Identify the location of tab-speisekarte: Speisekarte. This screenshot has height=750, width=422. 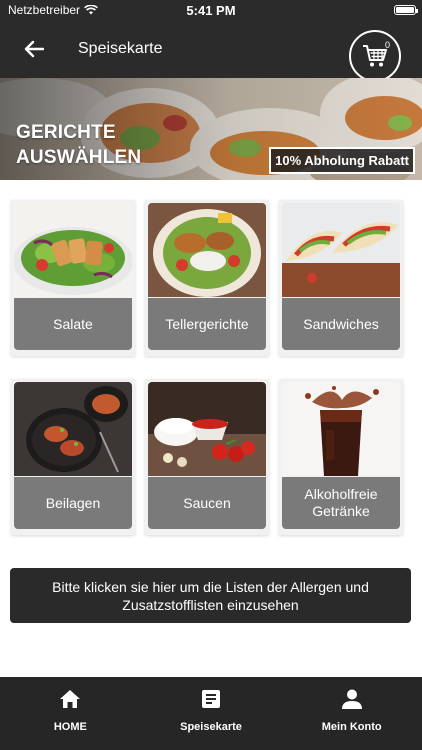
(211, 713).